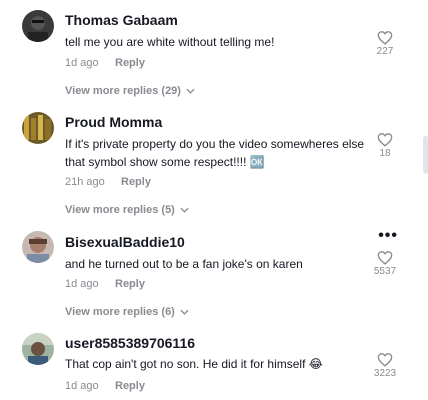  What do you see at coordinates (385, 153) in the screenshot?
I see `like-count: 18` at bounding box center [385, 153].